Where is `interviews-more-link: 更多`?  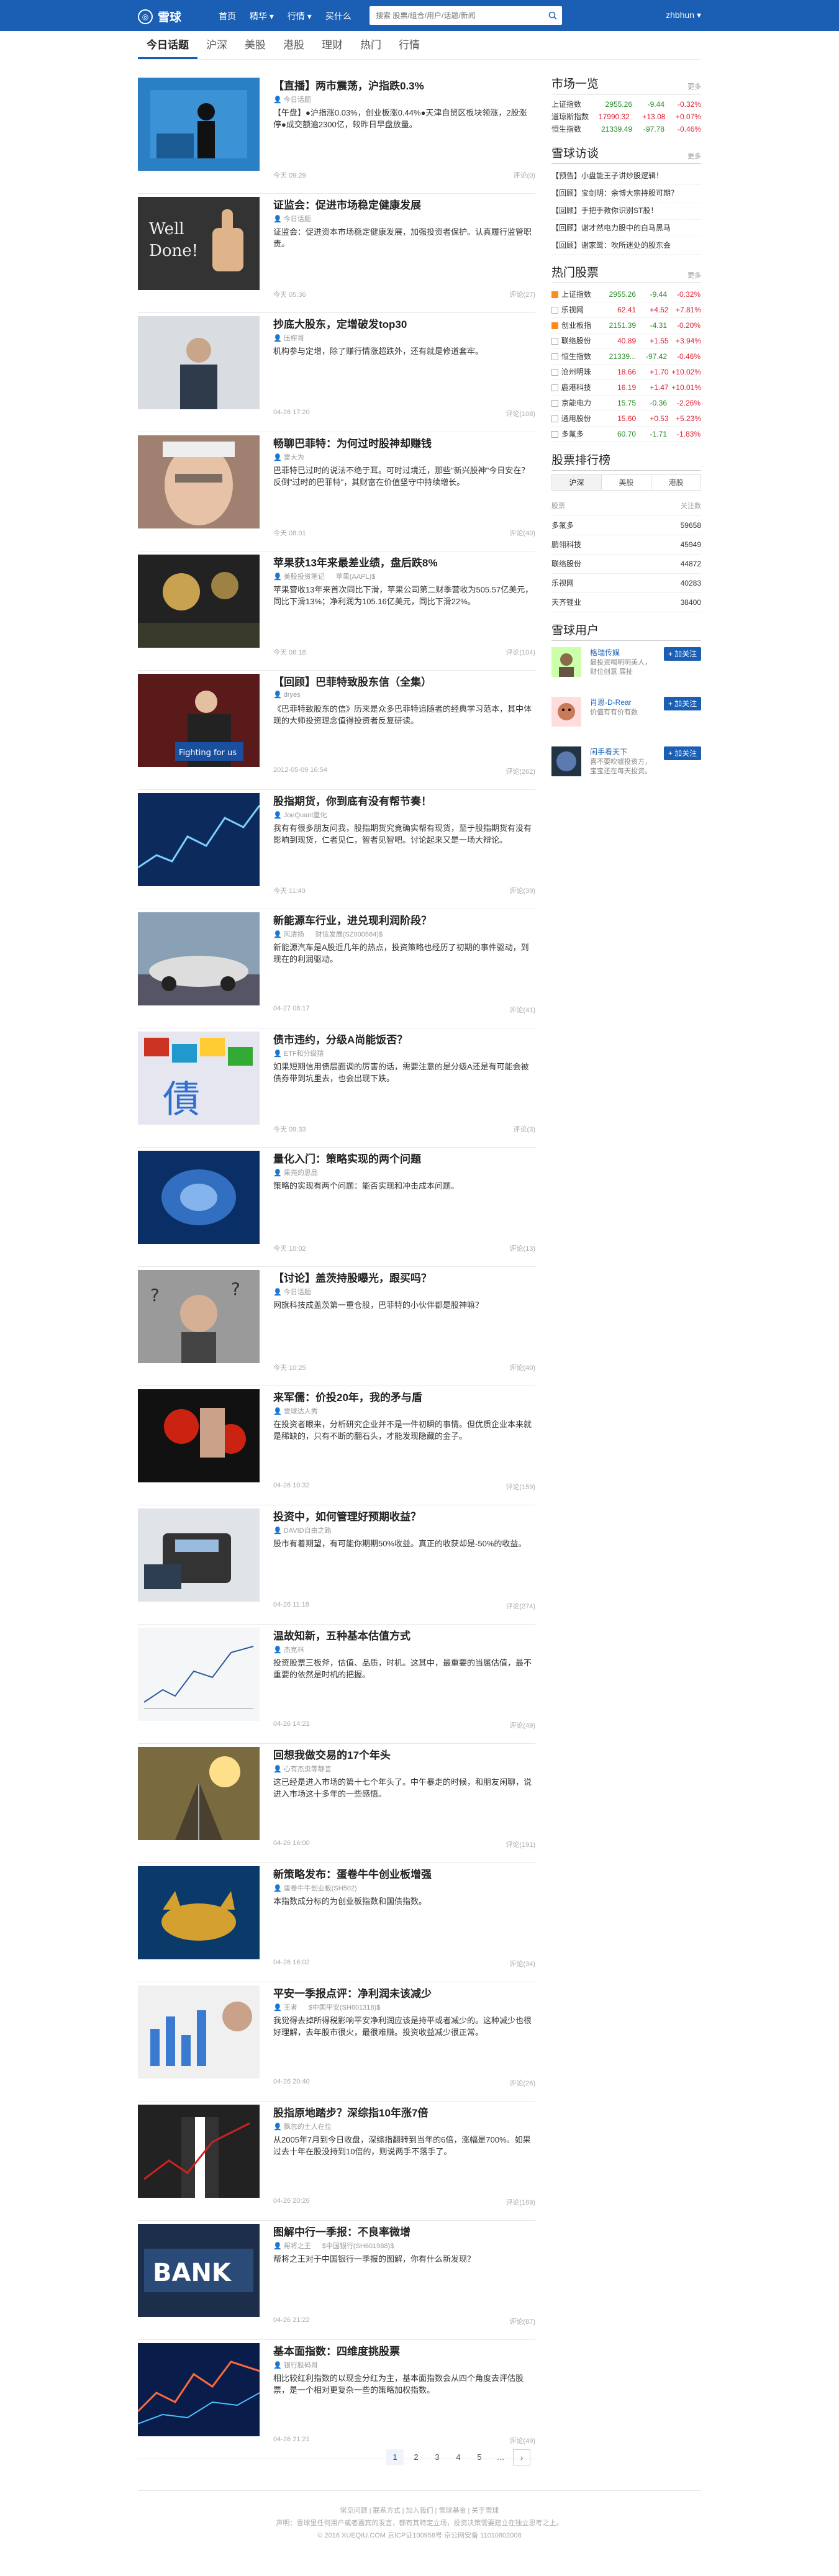 interviews-more-link: 更多 is located at coordinates (694, 156).